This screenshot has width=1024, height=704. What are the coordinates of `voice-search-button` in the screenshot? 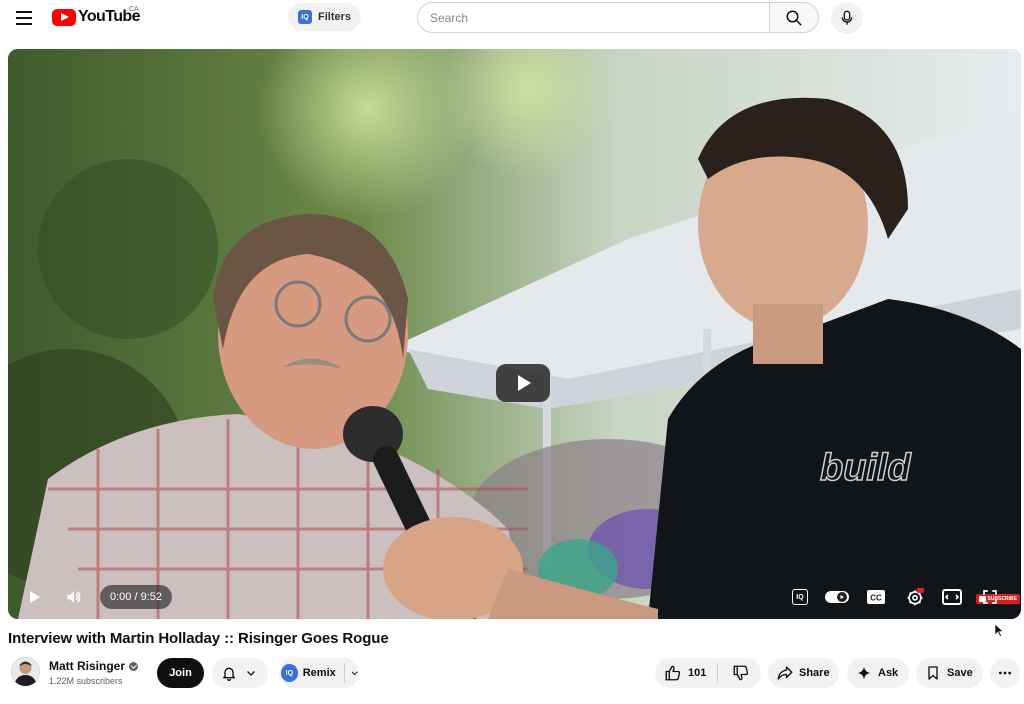 It's located at (847, 18).